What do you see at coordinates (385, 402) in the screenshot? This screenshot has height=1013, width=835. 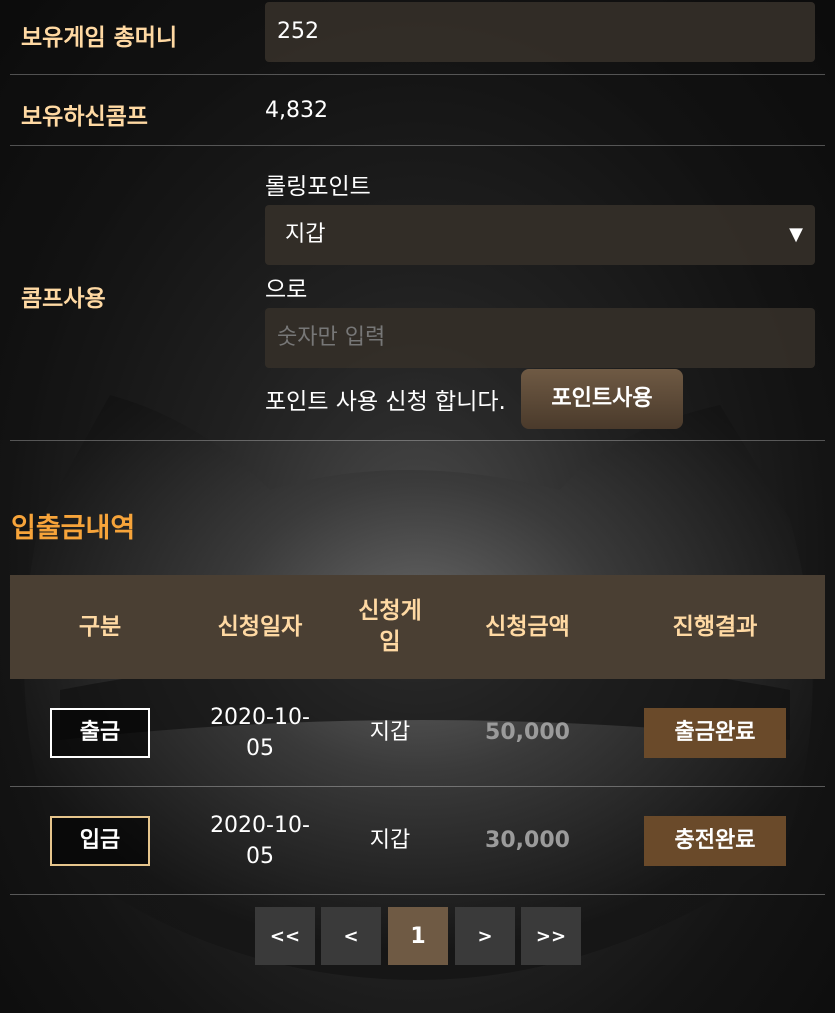 I see `apply-text: 포인트 사용 신청 합니다.` at bounding box center [385, 402].